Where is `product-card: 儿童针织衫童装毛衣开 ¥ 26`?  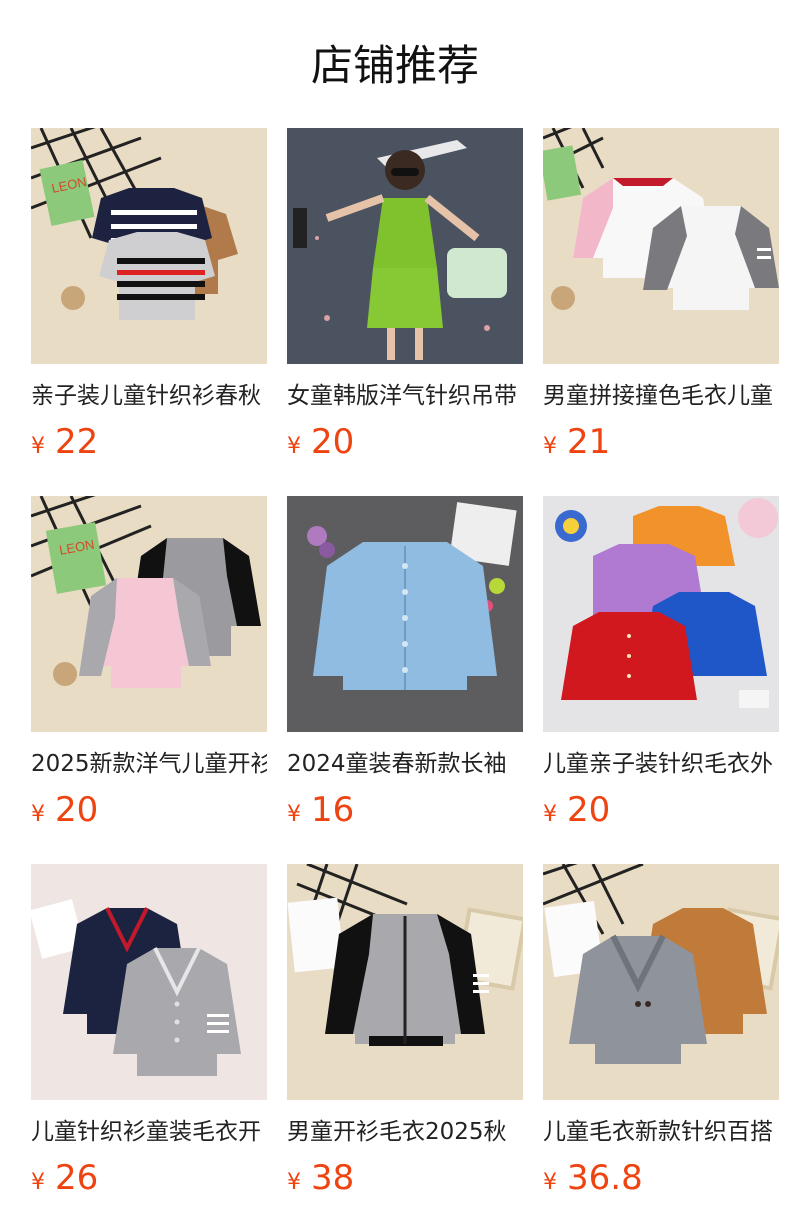
product-card: 儿童针织衫童装毛衣开 ¥ 26 is located at coordinates (149, 1048).